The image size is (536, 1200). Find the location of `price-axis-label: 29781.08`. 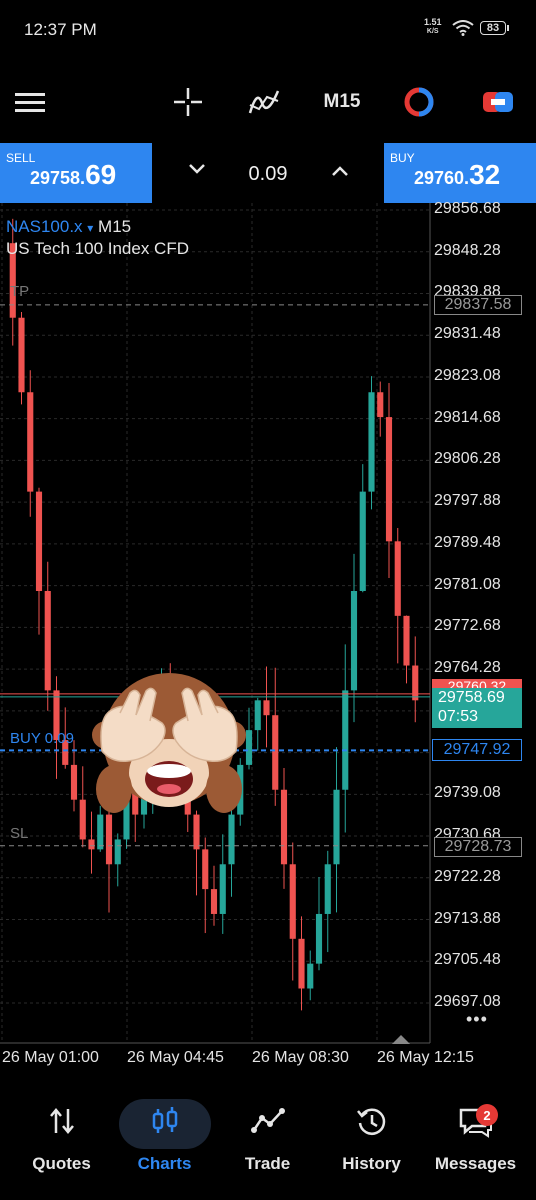

price-axis-label: 29781.08 is located at coordinates (467, 584).